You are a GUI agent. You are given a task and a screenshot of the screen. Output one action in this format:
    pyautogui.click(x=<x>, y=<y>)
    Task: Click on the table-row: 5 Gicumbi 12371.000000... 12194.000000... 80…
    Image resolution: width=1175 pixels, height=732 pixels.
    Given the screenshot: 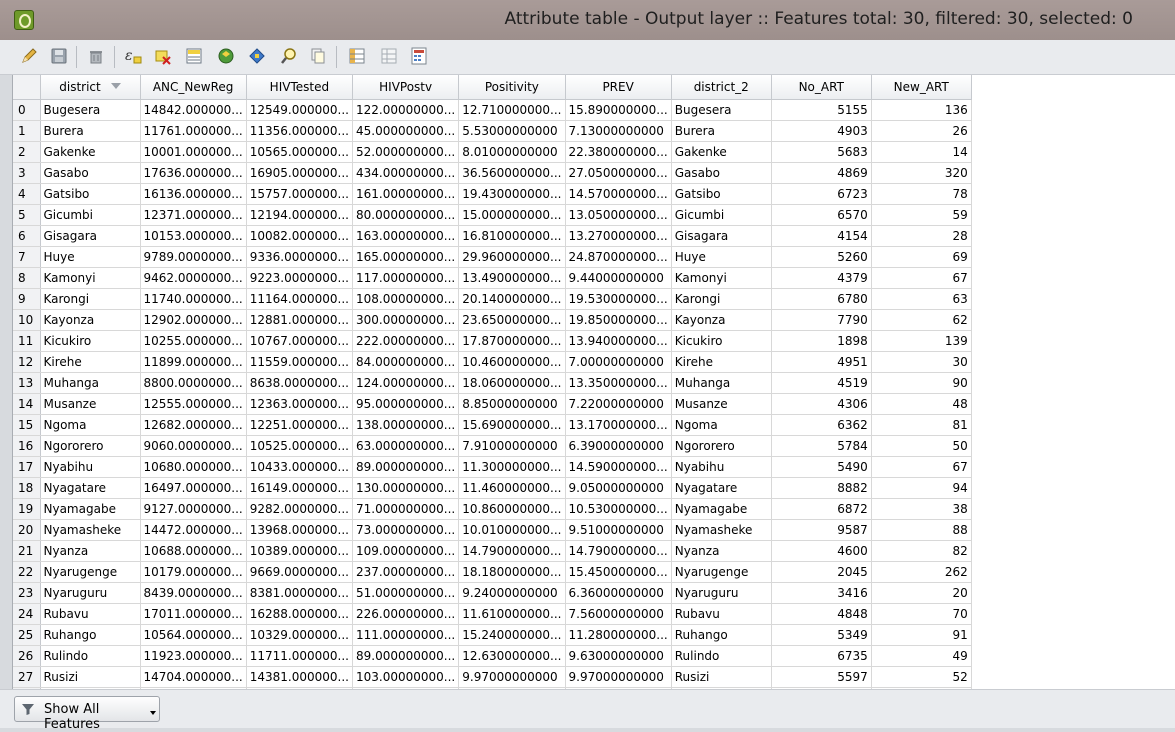 What is the action you would take?
    pyautogui.click(x=492, y=215)
    